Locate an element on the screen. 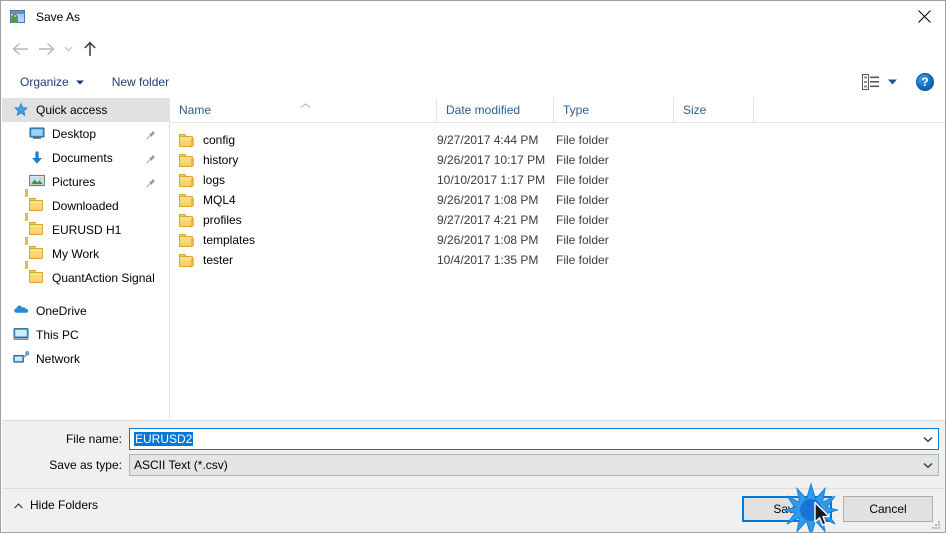 The image size is (946, 533). file-name-label: logs is located at coordinates (214, 180).